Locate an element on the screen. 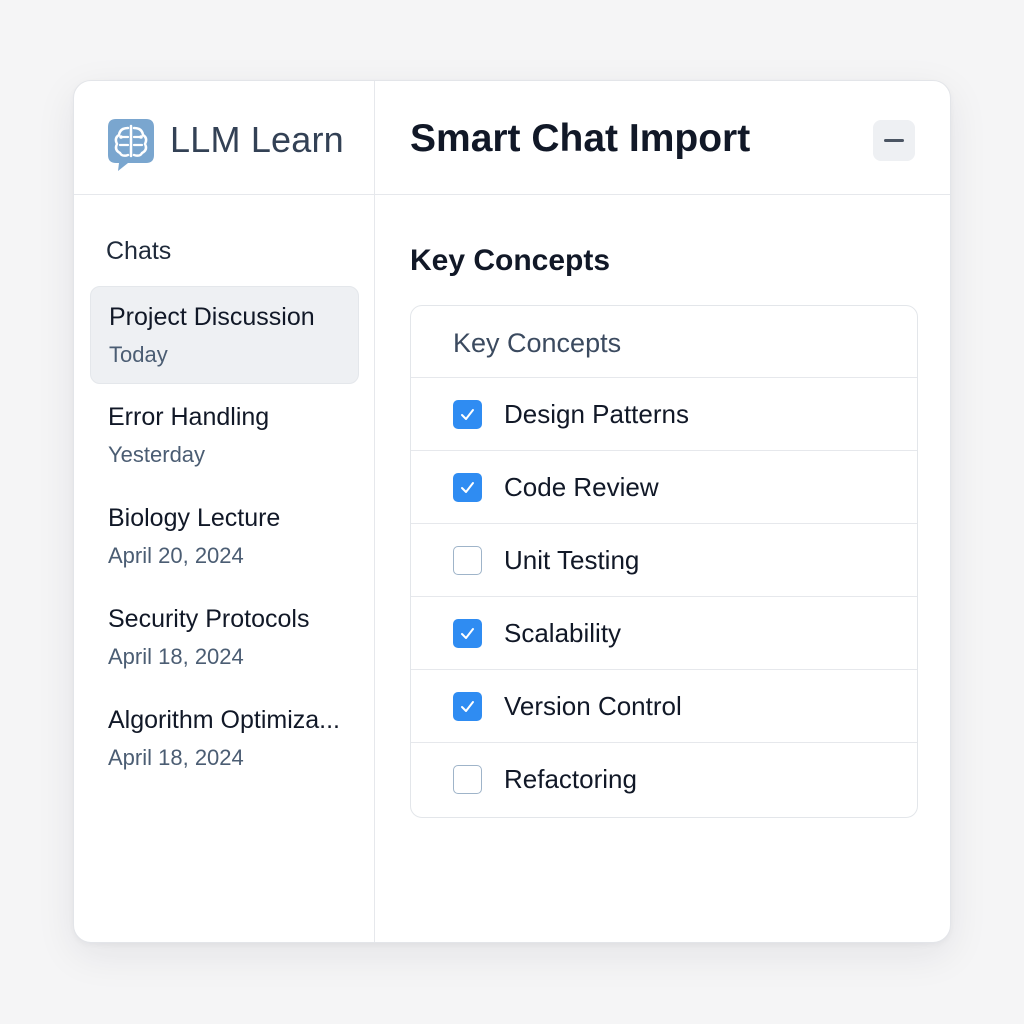  concept-row-code-review: Code Review is located at coordinates (664, 487).